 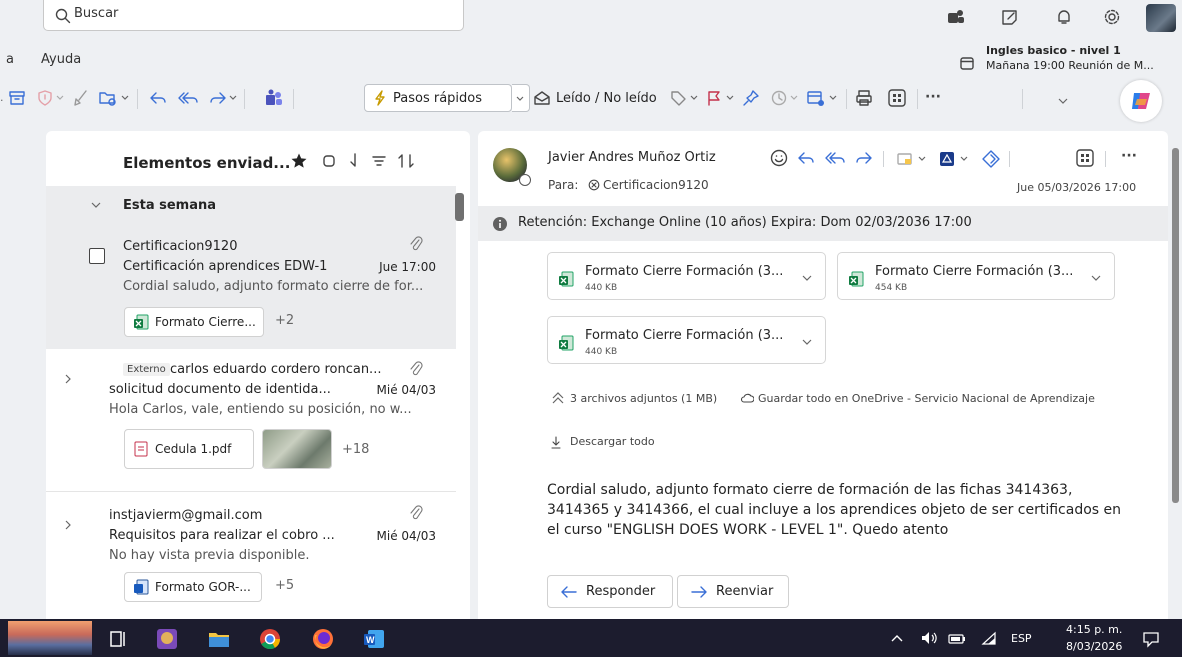 I want to click on move-chevron-icon, so click(x=125, y=98).